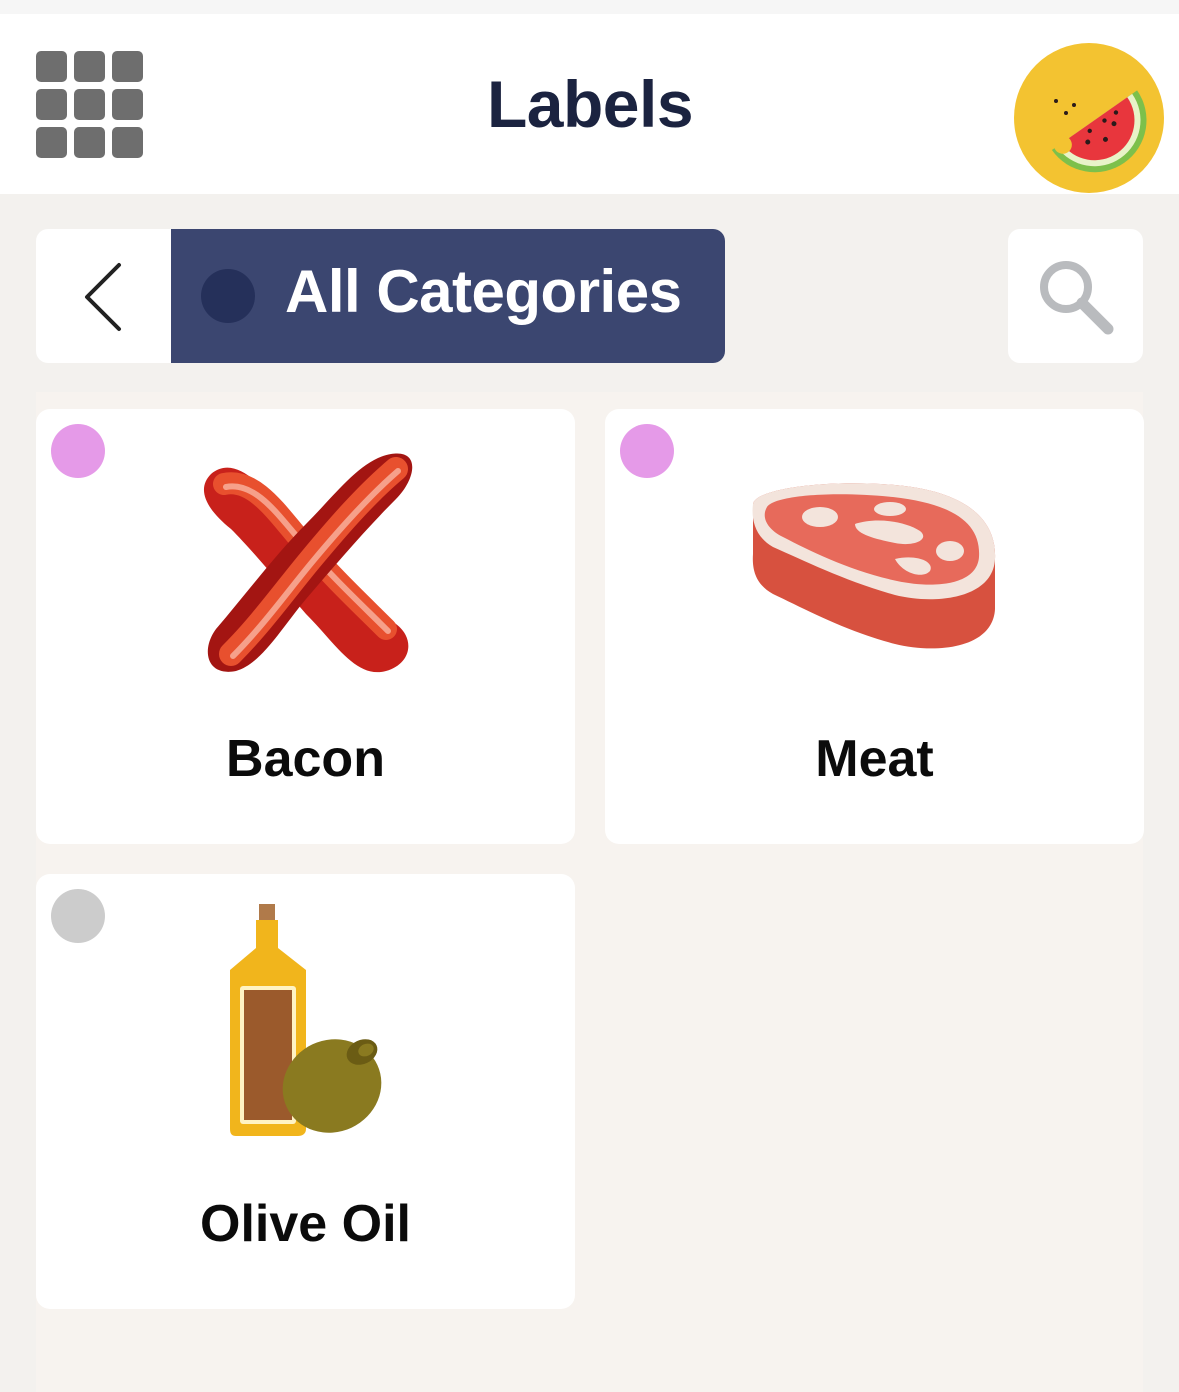  Describe the element at coordinates (103, 297) in the screenshot. I see `chevron-left-icon` at that location.